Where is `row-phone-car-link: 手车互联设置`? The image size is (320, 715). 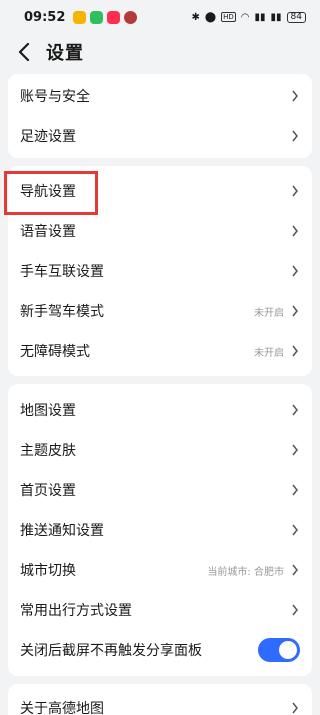 row-phone-car-link: 手车互联设置 is located at coordinates (160, 271).